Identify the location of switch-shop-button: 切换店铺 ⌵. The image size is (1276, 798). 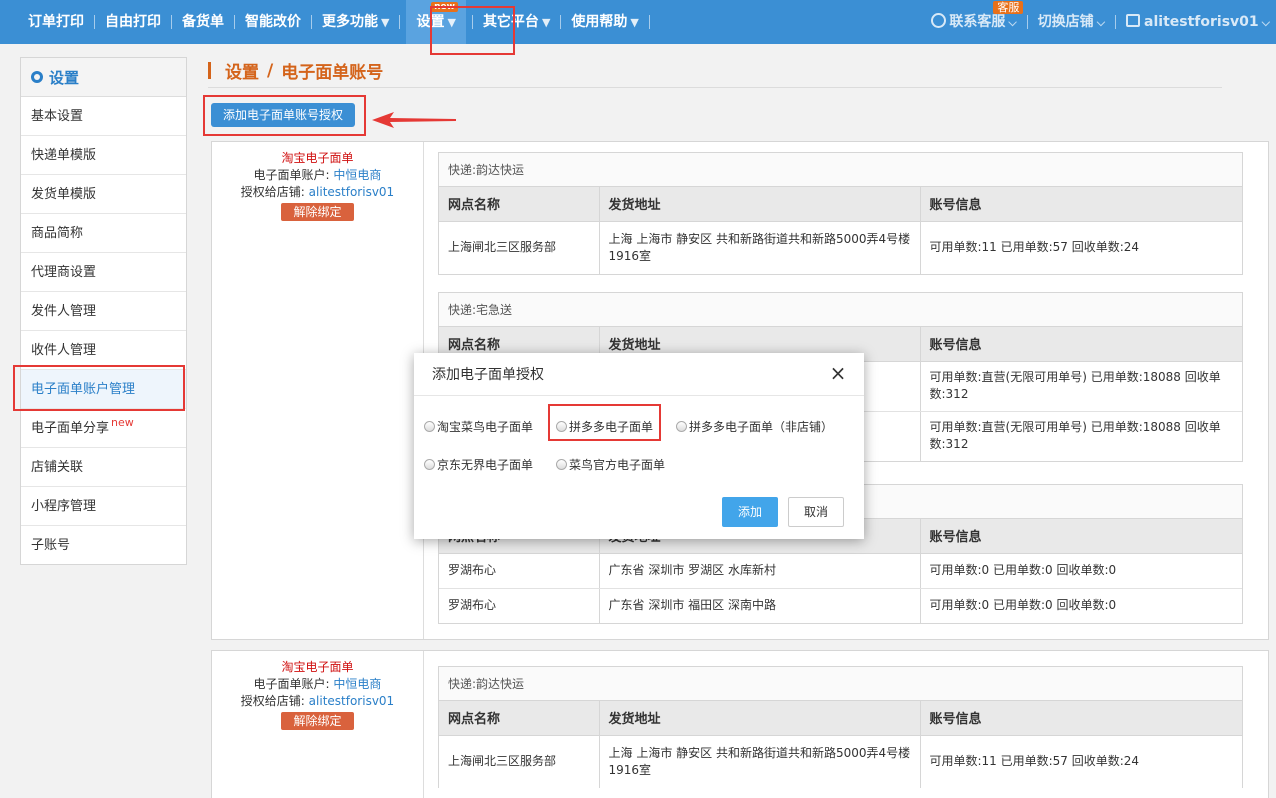
(1071, 22).